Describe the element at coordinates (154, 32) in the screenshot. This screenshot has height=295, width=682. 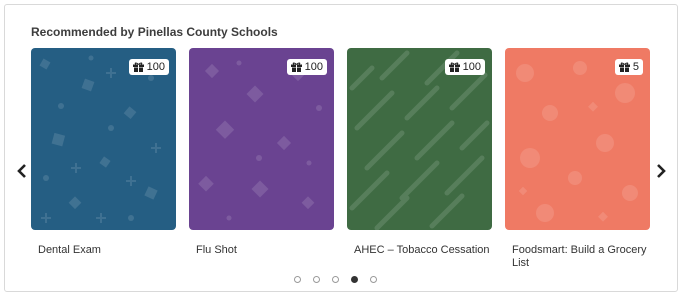
I see `section-title: Recommended by Pinellas County Schools` at that location.